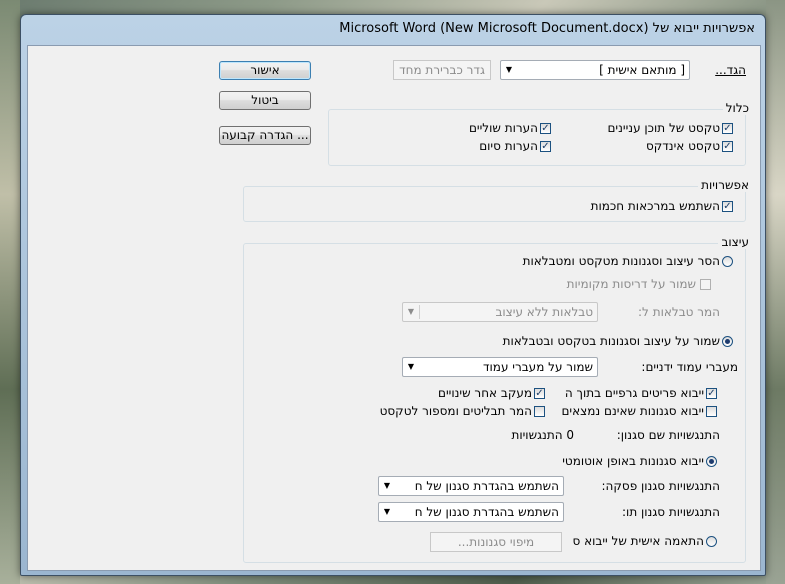 This screenshot has height=584, width=785. Describe the element at coordinates (595, 70) in the screenshot. I see `preset-dropdown: ▼ [ מותאם אישית ]` at that location.